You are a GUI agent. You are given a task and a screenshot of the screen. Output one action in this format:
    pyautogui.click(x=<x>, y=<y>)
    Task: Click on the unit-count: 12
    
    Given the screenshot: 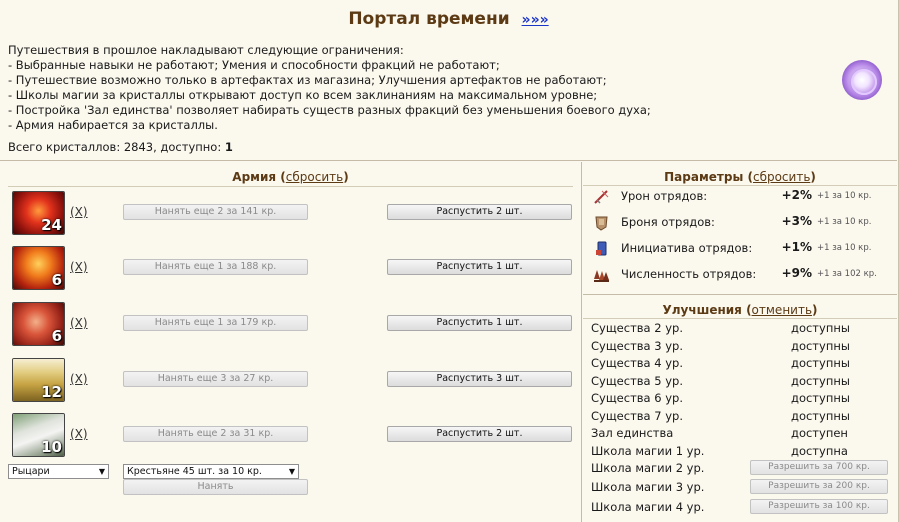 What is the action you would take?
    pyautogui.click(x=51, y=392)
    